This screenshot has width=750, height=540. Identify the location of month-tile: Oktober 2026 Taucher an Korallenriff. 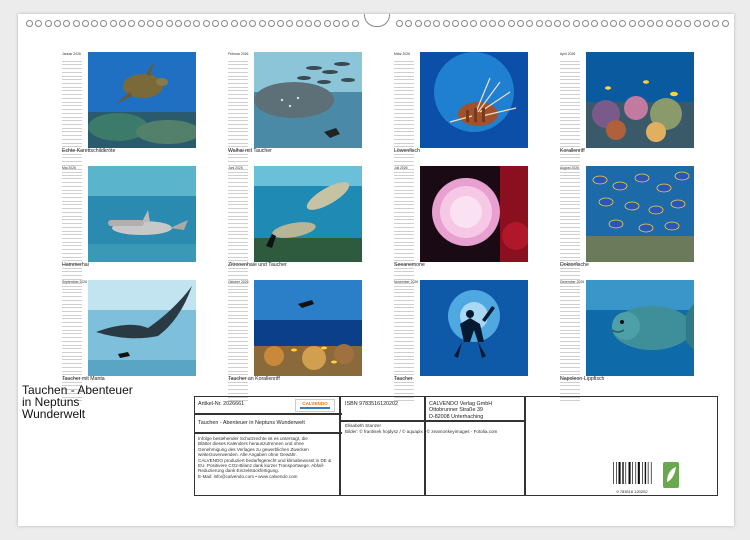
(284, 341).